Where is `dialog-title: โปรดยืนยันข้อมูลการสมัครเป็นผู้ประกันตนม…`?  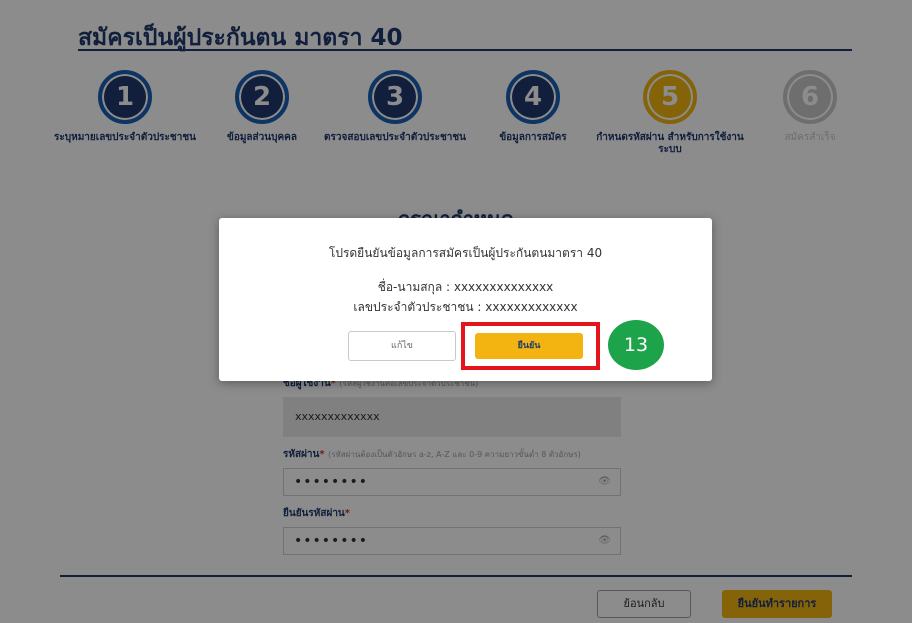 dialog-title: โปรดยืนยันข้อมูลการสมัครเป็นผู้ประกันตนม… is located at coordinates (465, 253).